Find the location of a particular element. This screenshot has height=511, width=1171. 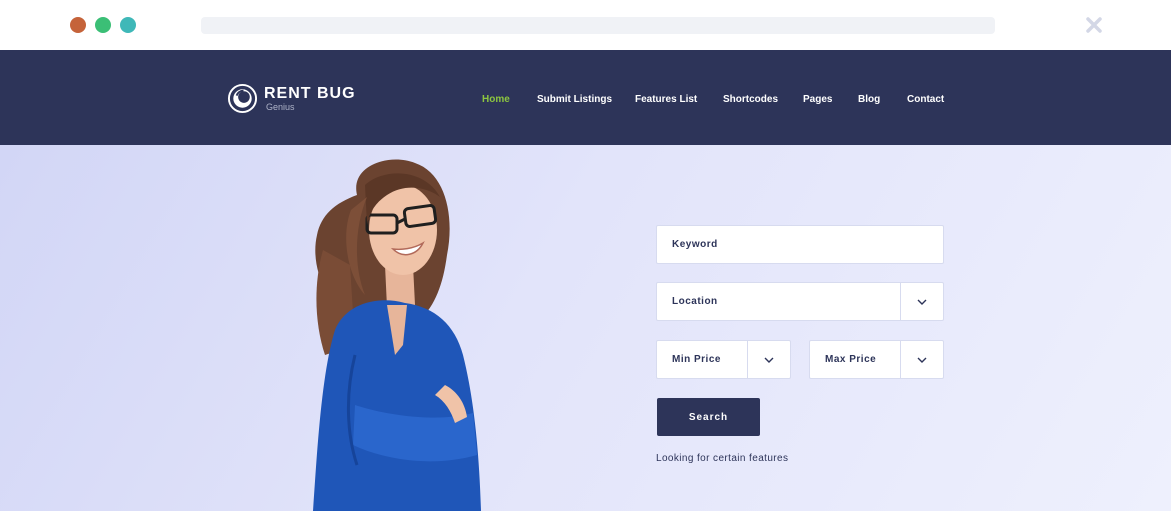

nav-item-blog: Blog is located at coordinates (869, 99).